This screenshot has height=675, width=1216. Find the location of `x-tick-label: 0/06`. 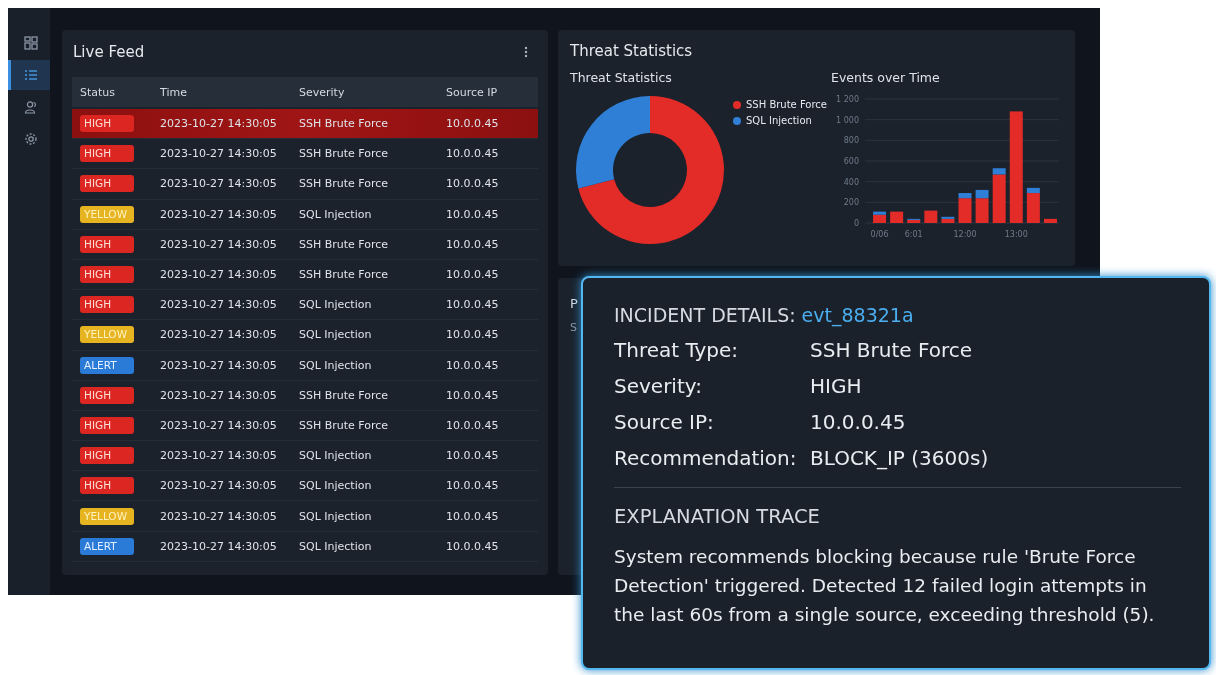

x-tick-label: 0/06 is located at coordinates (879, 234).